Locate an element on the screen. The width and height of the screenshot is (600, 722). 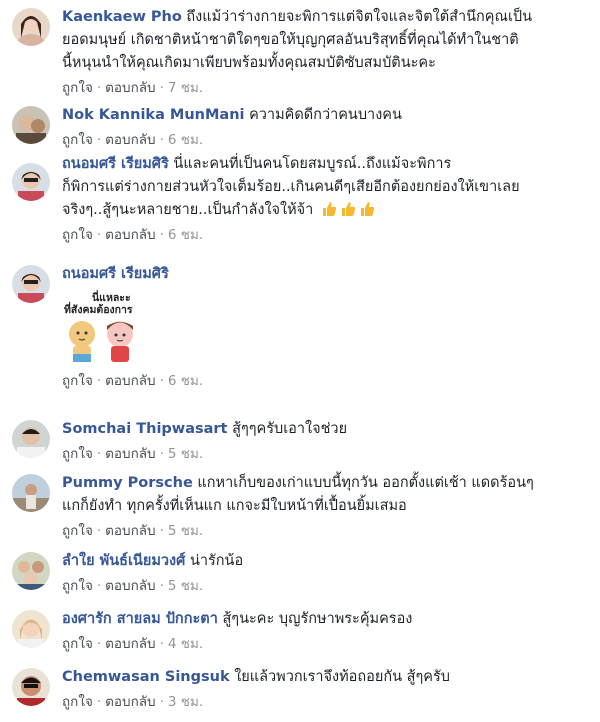
sticker-caption-line: นี่แหละะ is located at coordinates (111, 297).